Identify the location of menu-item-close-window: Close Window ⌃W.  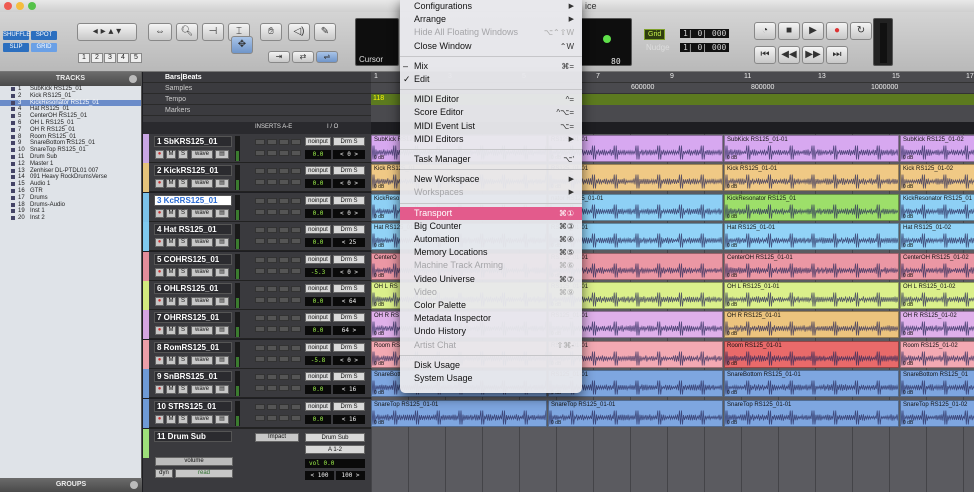
(491, 46).